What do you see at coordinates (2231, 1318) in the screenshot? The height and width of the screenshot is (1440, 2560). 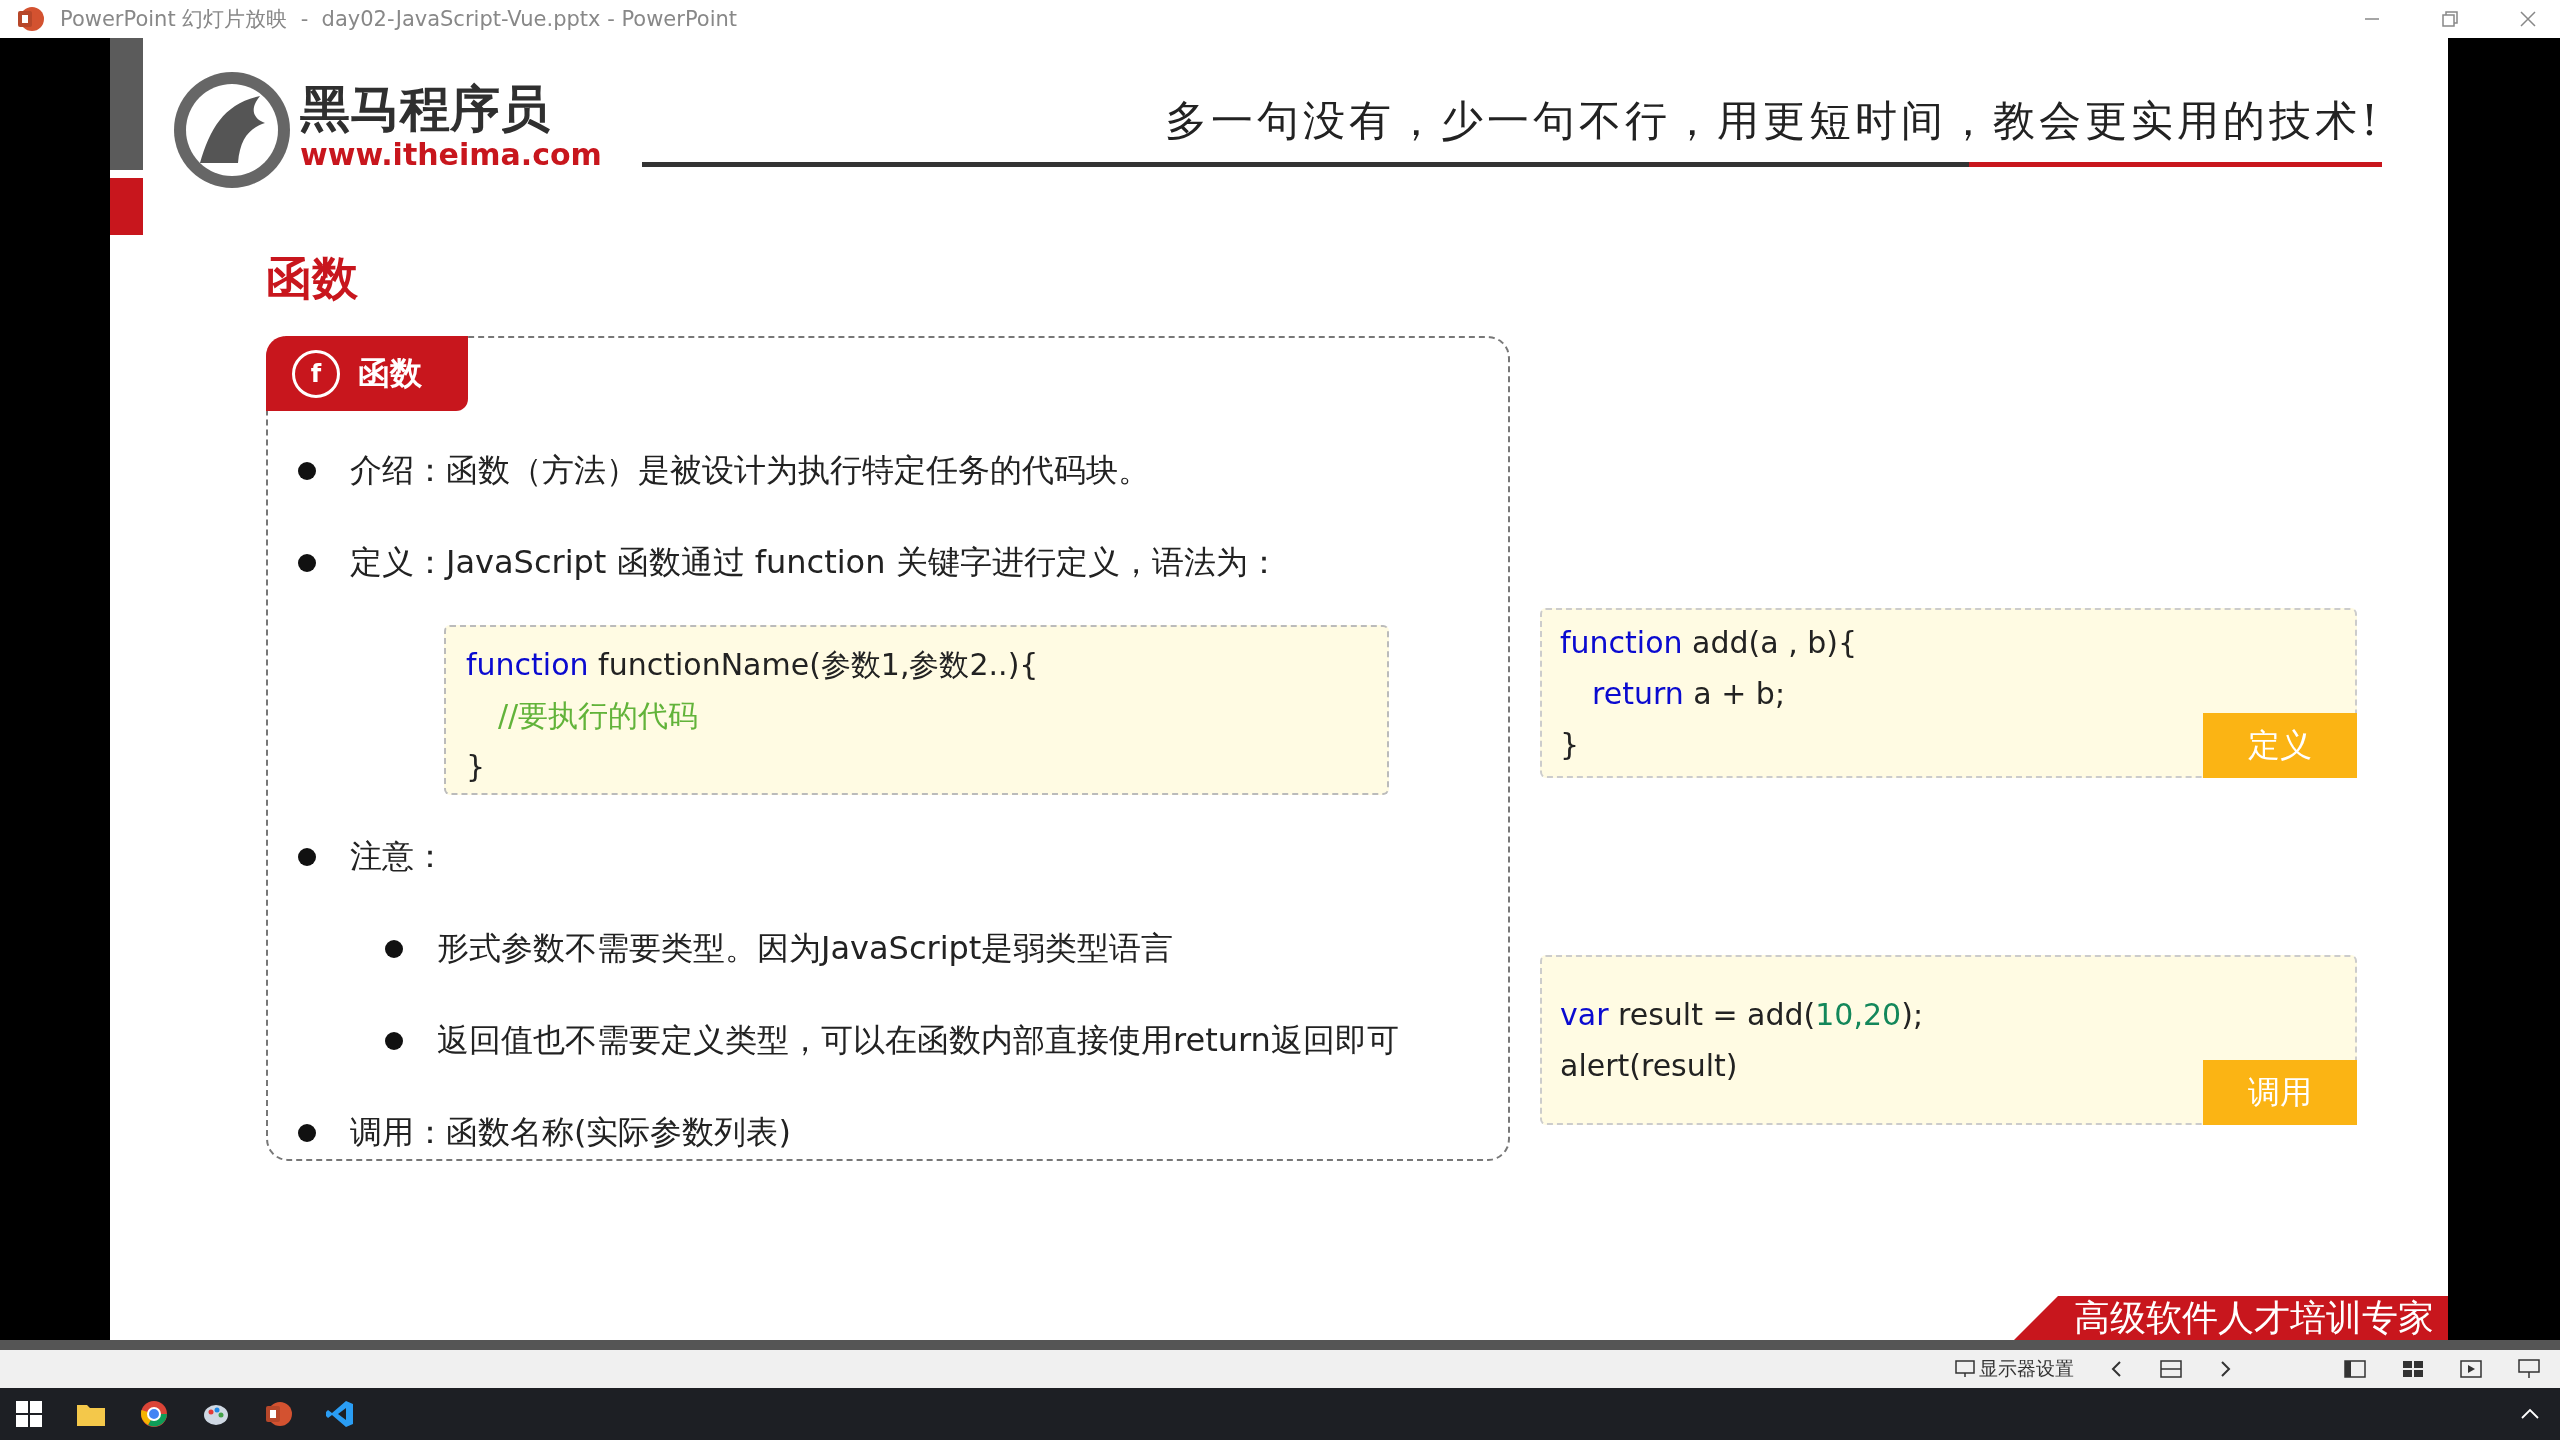 I see `slogan-banner: 高级软件人才培训专家` at bounding box center [2231, 1318].